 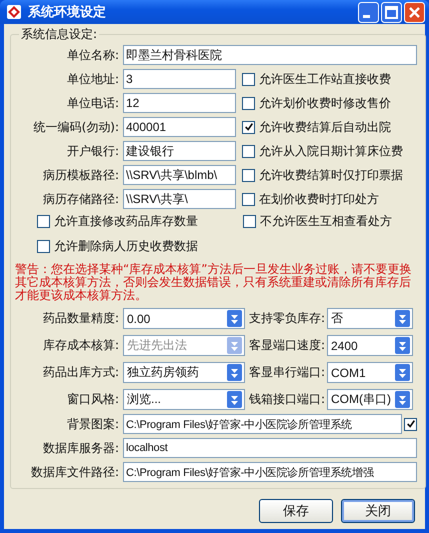 I want to click on input-field: C:\Program Files\好管家-中小医院诊所管理系统, so click(x=262, y=424).